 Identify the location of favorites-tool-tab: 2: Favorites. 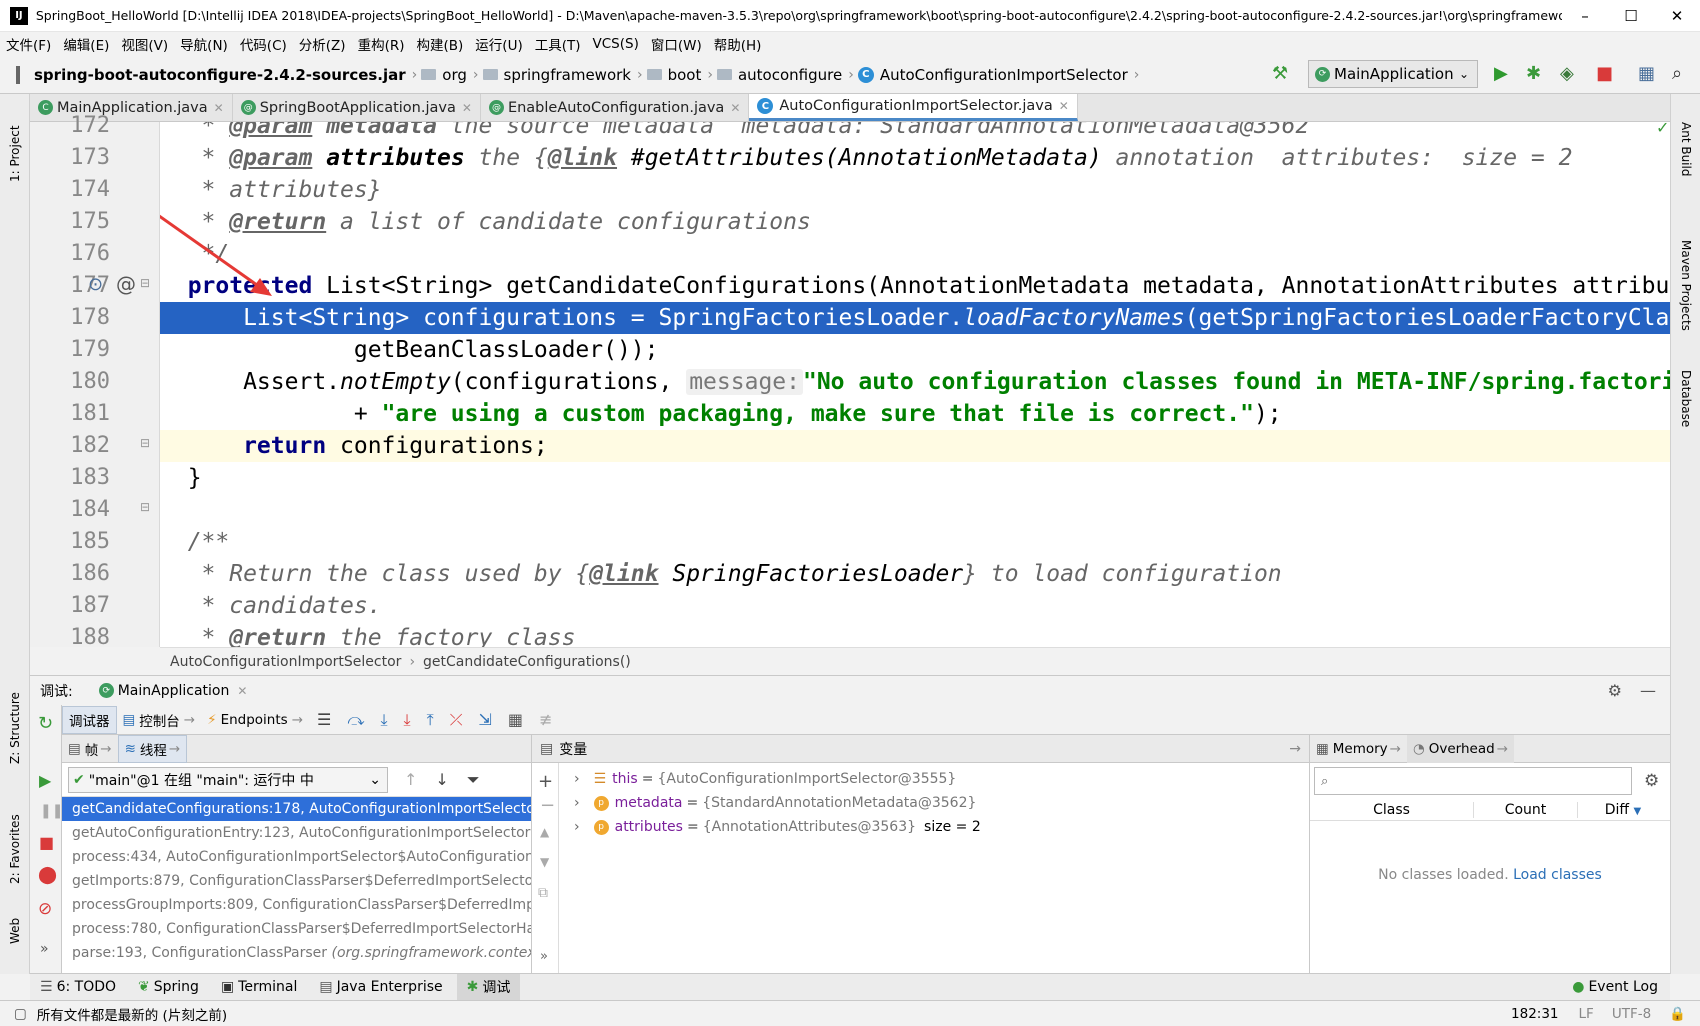
(15, 849).